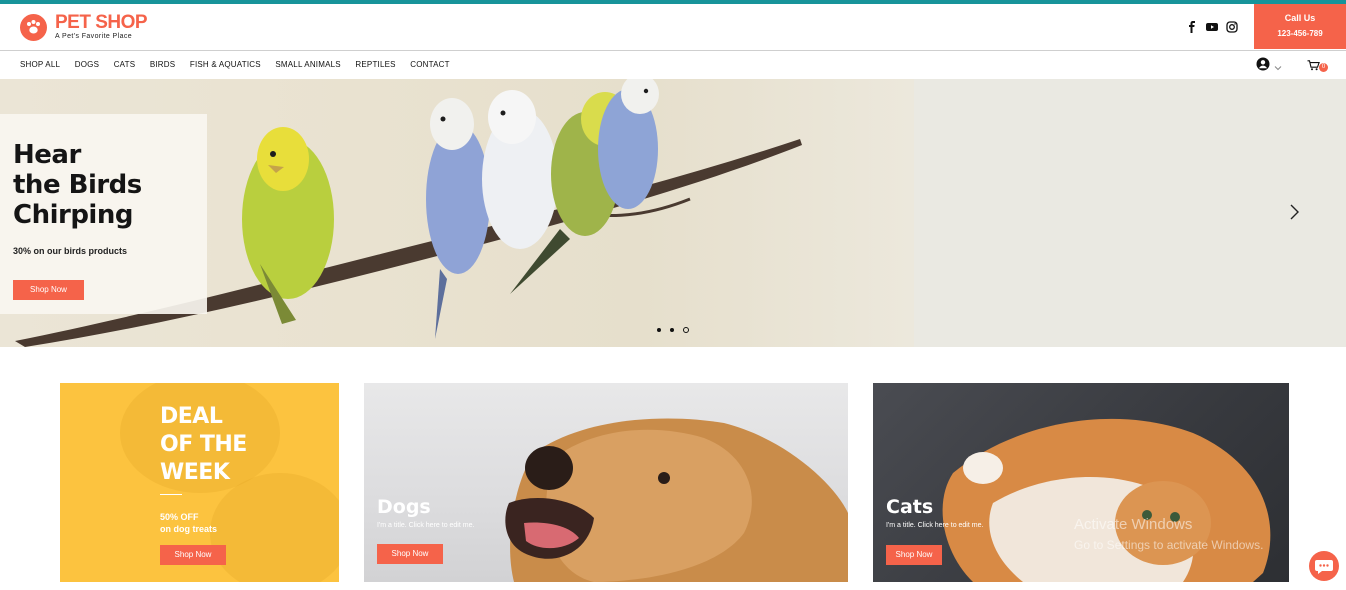  Describe the element at coordinates (77, 185) in the screenshot. I see `hero-title: Hear the Birds Chirping` at that location.